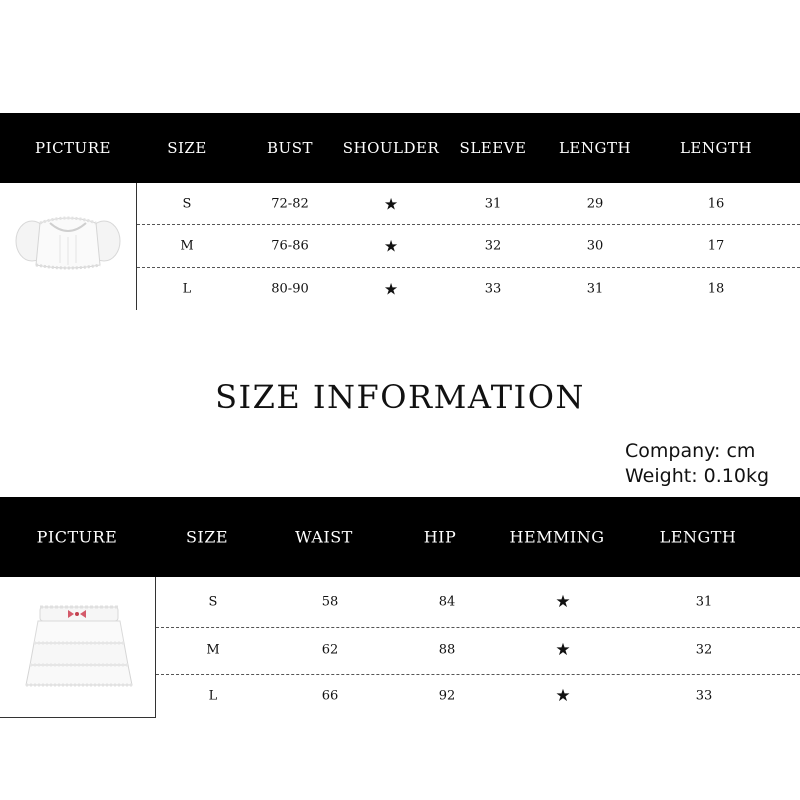 The image size is (800, 800). Describe the element at coordinates (563, 696) in the screenshot. I see `bottom-row-l-hemming: ★` at that location.